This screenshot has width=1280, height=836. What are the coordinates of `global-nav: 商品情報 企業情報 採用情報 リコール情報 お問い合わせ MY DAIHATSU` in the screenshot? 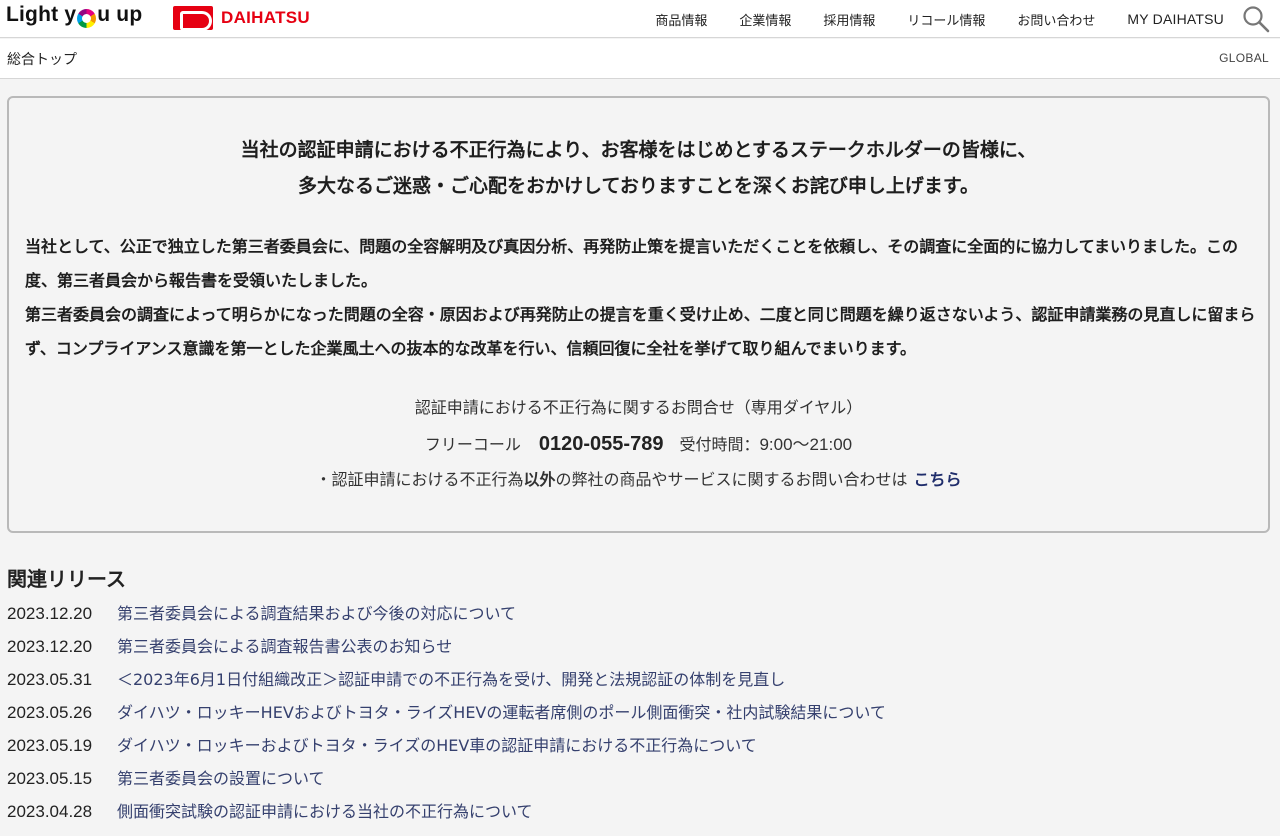 It's located at (923, 19).